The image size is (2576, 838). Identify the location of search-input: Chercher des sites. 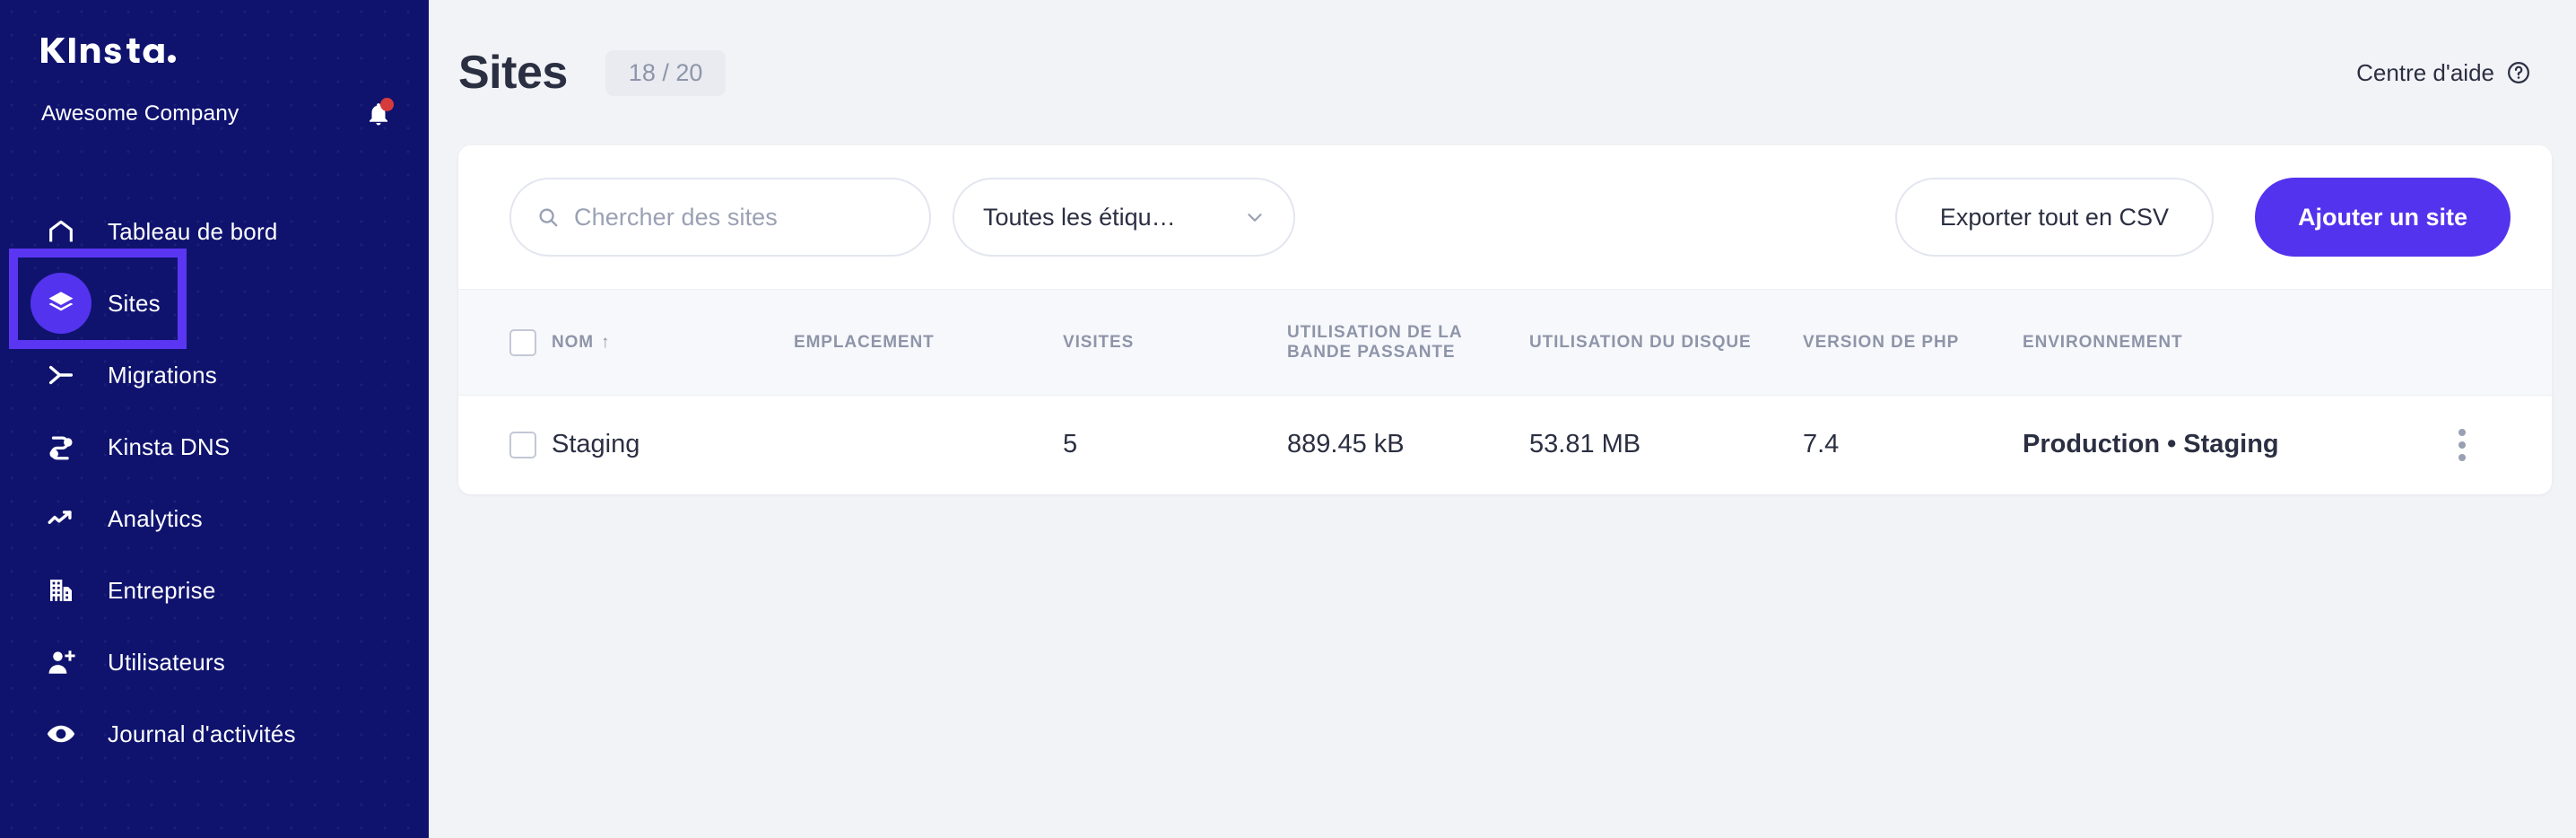
(720, 217).